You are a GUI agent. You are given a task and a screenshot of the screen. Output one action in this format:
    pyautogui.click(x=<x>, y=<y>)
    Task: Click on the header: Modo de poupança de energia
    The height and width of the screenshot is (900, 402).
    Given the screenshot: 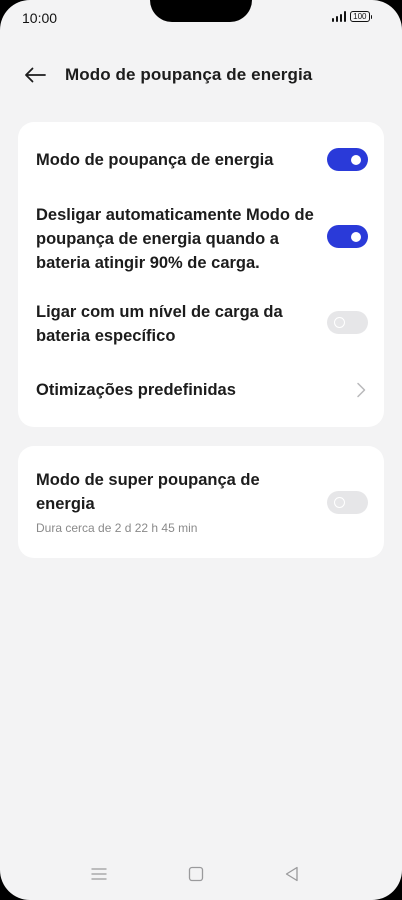 What is the action you would take?
    pyautogui.click(x=201, y=75)
    